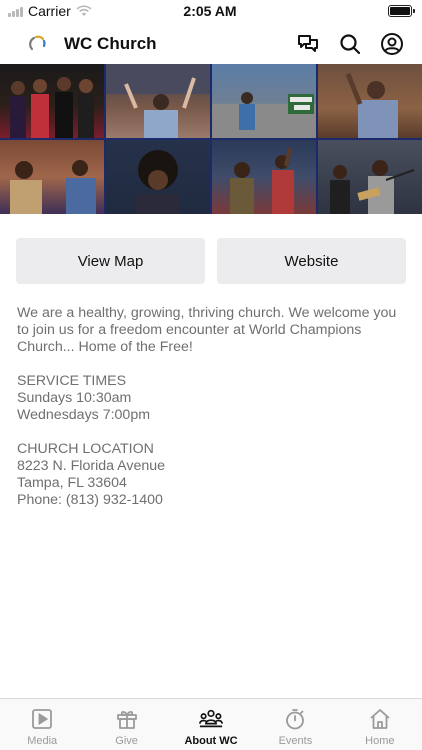 Image resolution: width=422 pixels, height=750 pixels. I want to click on tab-events: Events, so click(295, 724).